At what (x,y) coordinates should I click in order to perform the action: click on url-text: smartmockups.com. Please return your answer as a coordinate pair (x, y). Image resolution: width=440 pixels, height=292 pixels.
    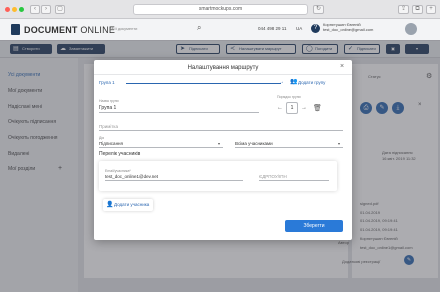
    Looking at the image, I should click on (220, 9).